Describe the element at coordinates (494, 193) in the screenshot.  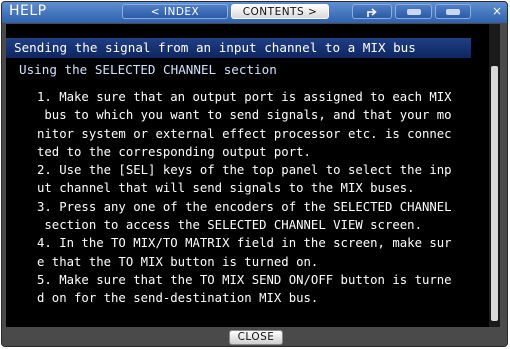
I see `scrollbar-thumb` at that location.